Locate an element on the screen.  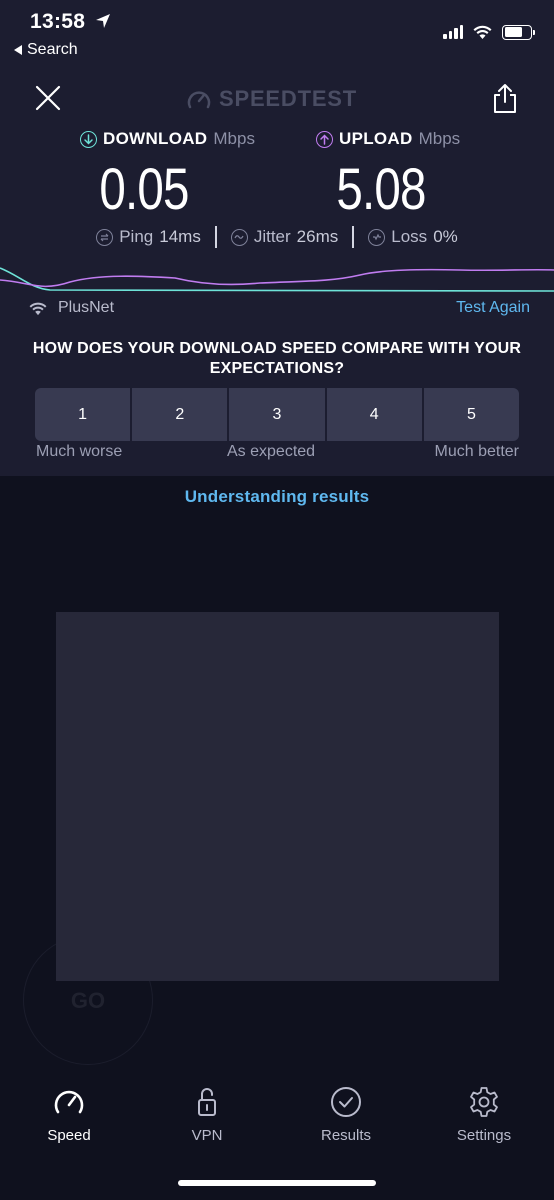
tab-speed-label: Speed is located at coordinates (69, 1135).